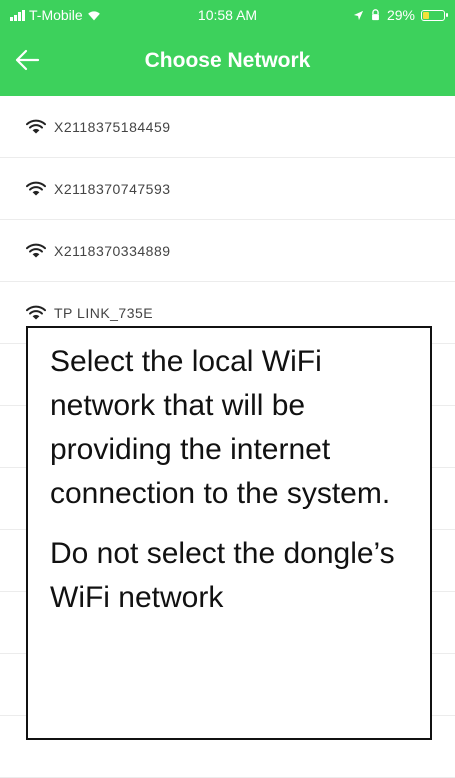 The height and width of the screenshot is (778, 455). What do you see at coordinates (227, 189) in the screenshot?
I see `network-row: X2118370747593` at bounding box center [227, 189].